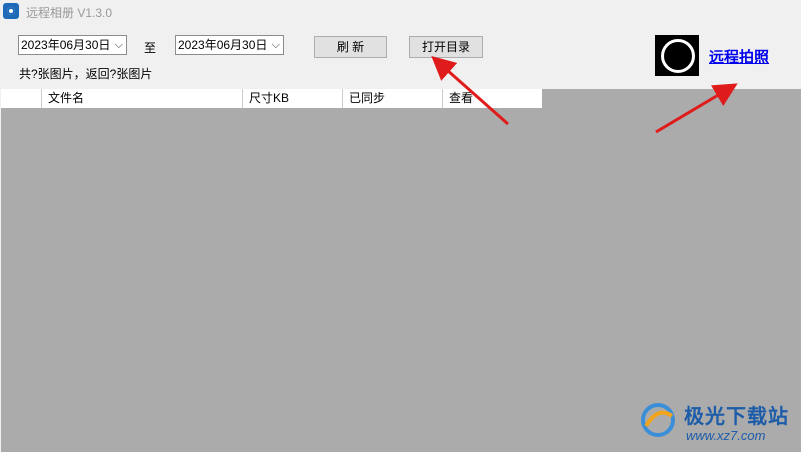 This screenshot has height=452, width=801. What do you see at coordinates (658, 420) in the screenshot?
I see `watermark-logo-icon` at bounding box center [658, 420].